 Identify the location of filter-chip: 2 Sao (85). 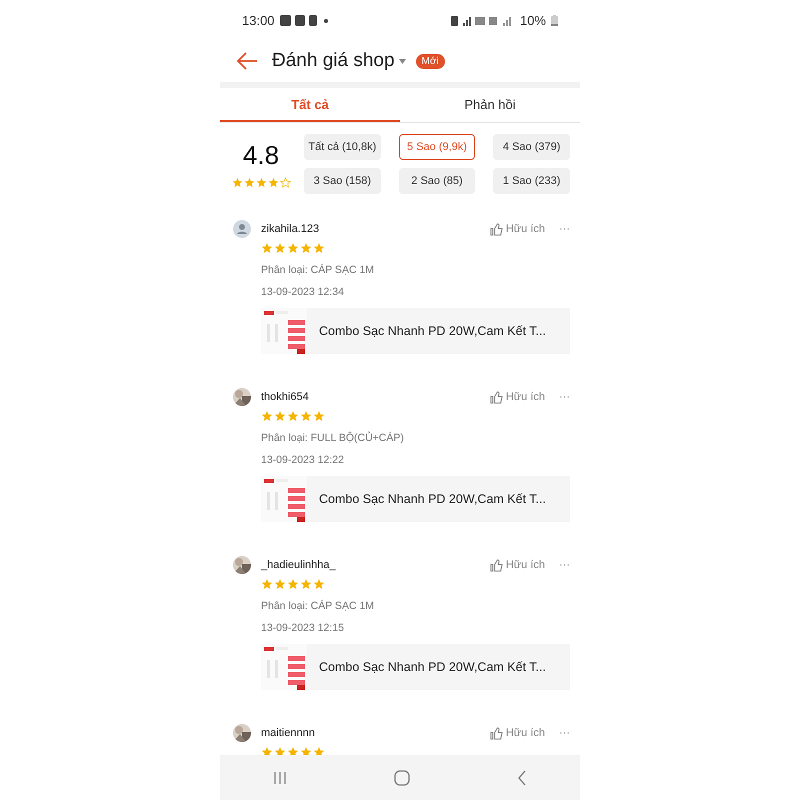
(437, 181).